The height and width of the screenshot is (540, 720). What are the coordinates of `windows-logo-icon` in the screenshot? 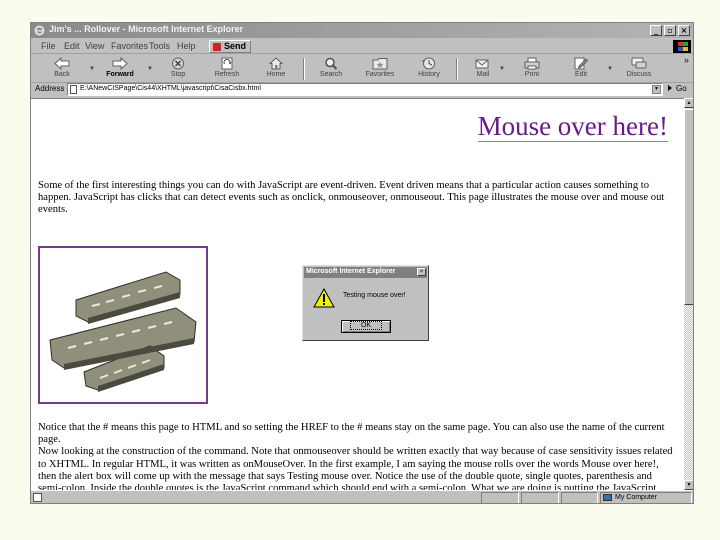 It's located at (682, 46).